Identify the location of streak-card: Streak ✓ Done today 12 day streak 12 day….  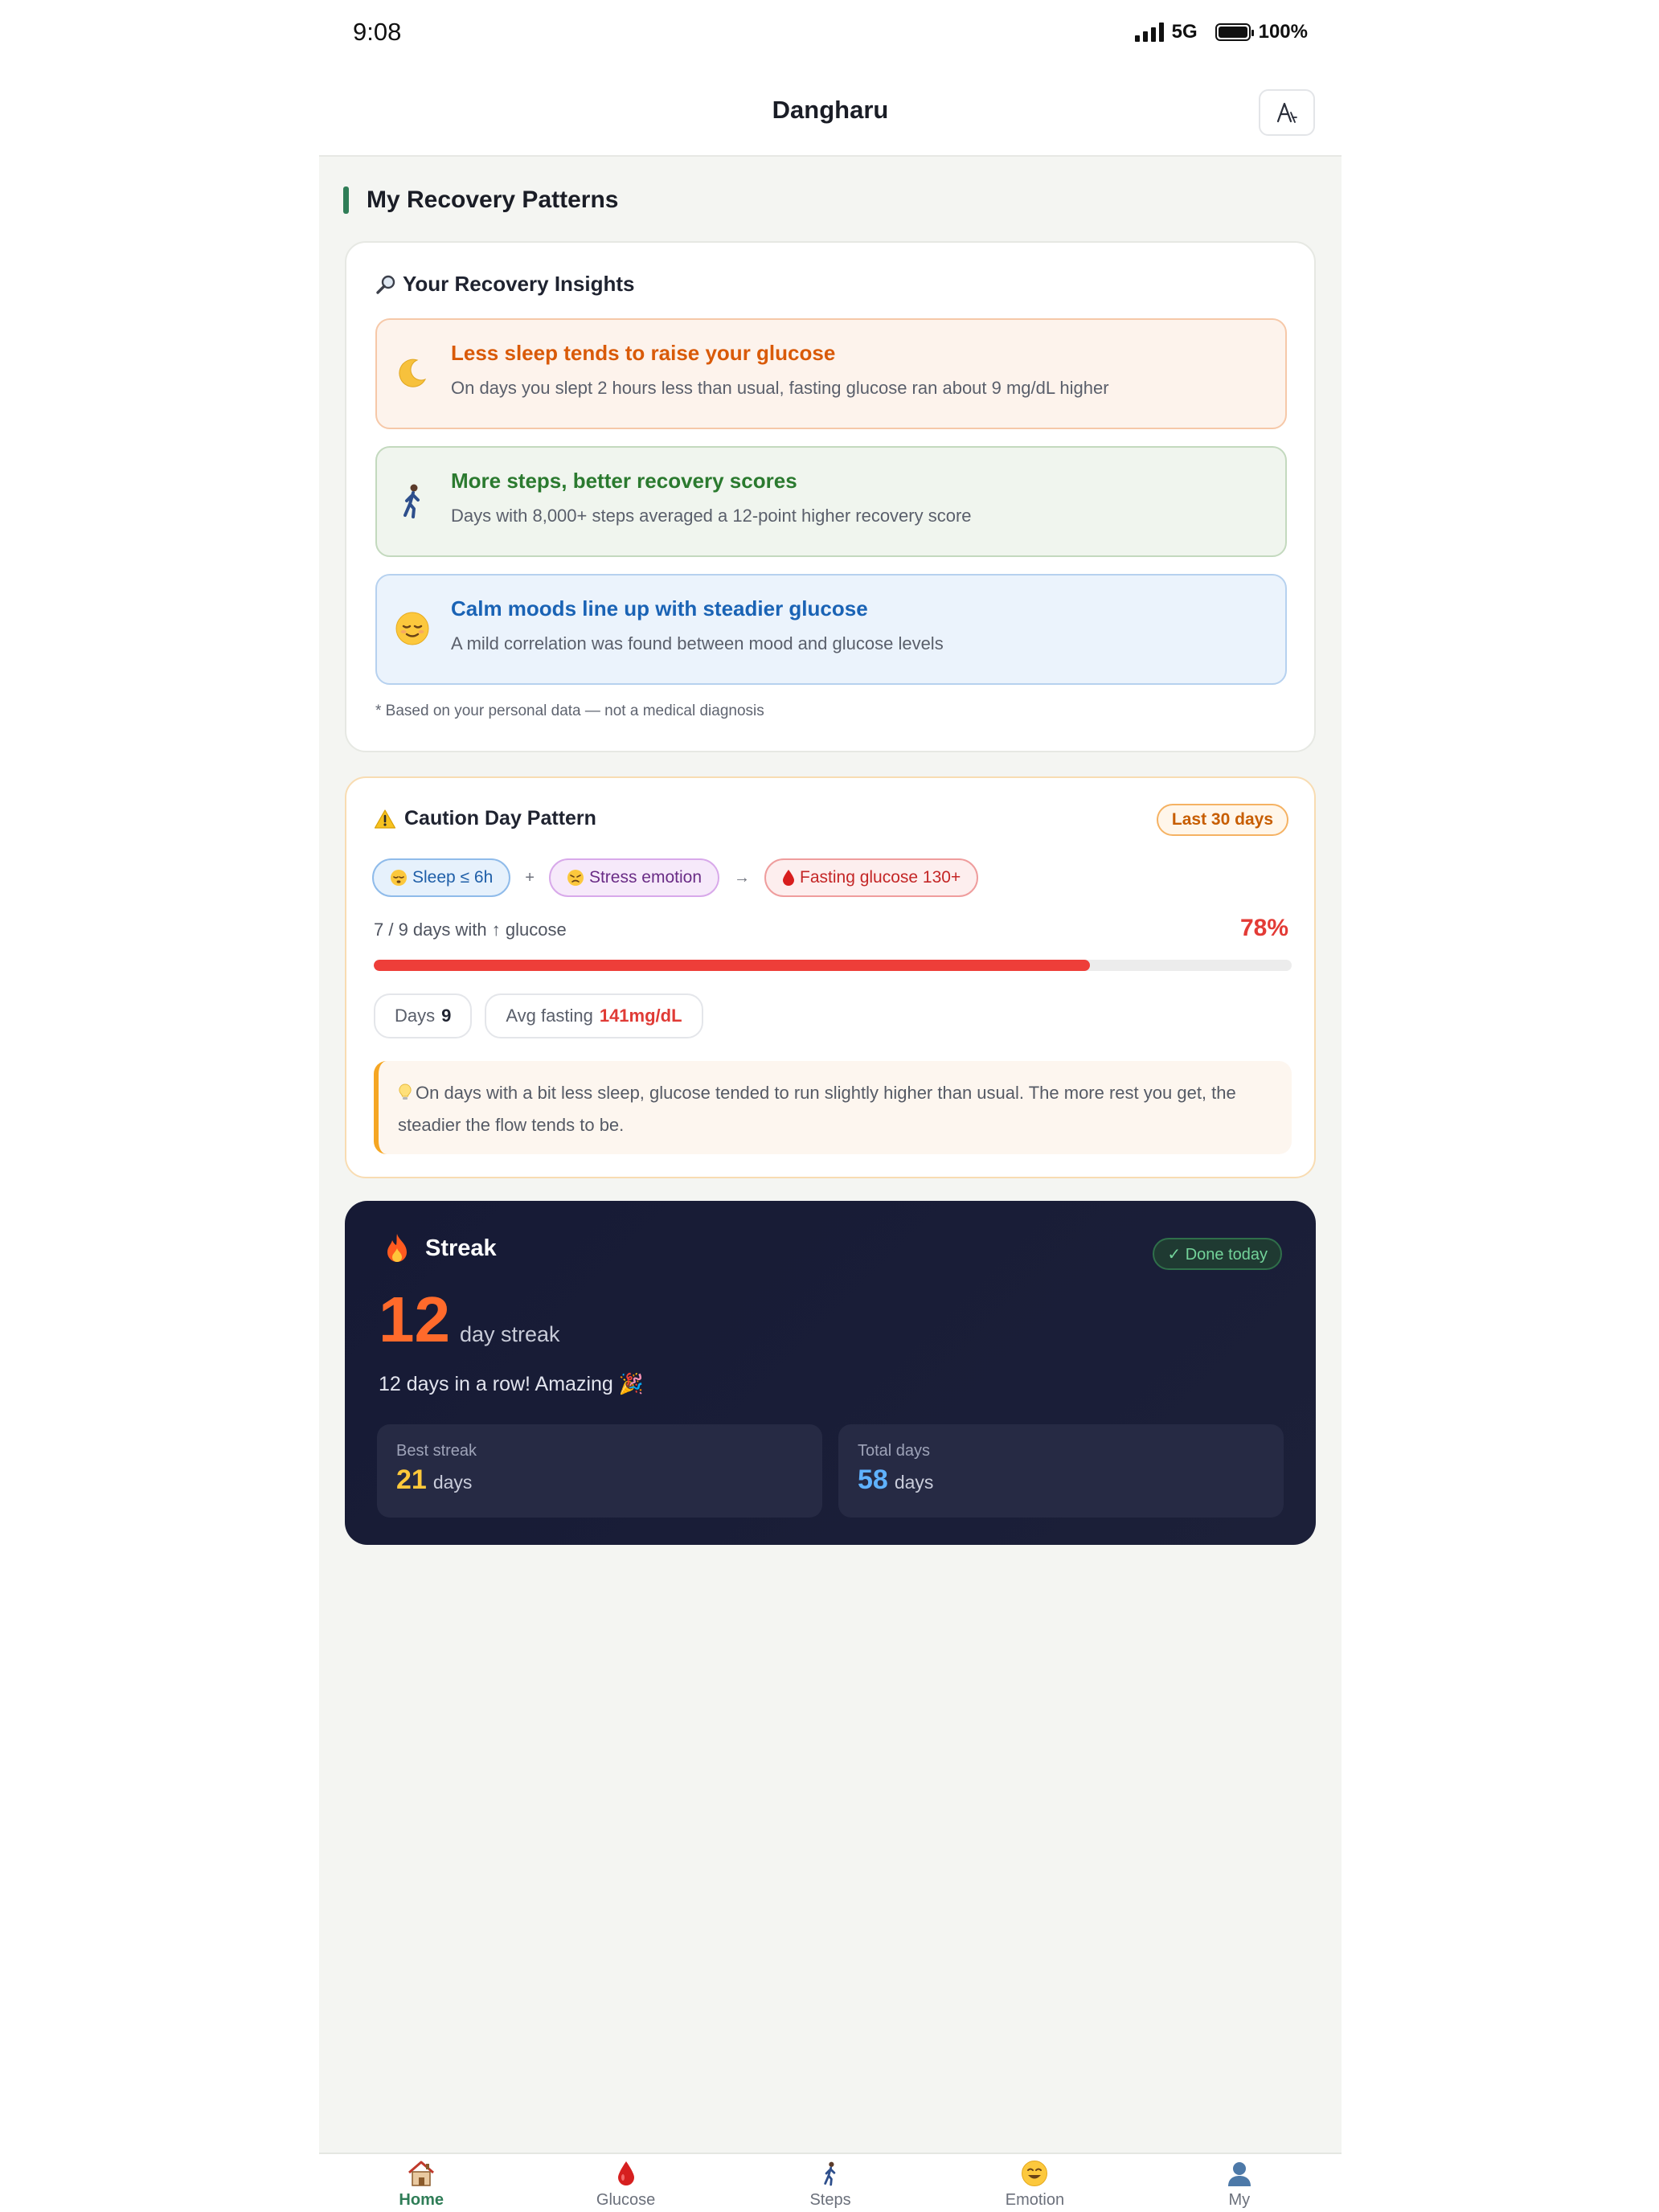
(830, 1373).